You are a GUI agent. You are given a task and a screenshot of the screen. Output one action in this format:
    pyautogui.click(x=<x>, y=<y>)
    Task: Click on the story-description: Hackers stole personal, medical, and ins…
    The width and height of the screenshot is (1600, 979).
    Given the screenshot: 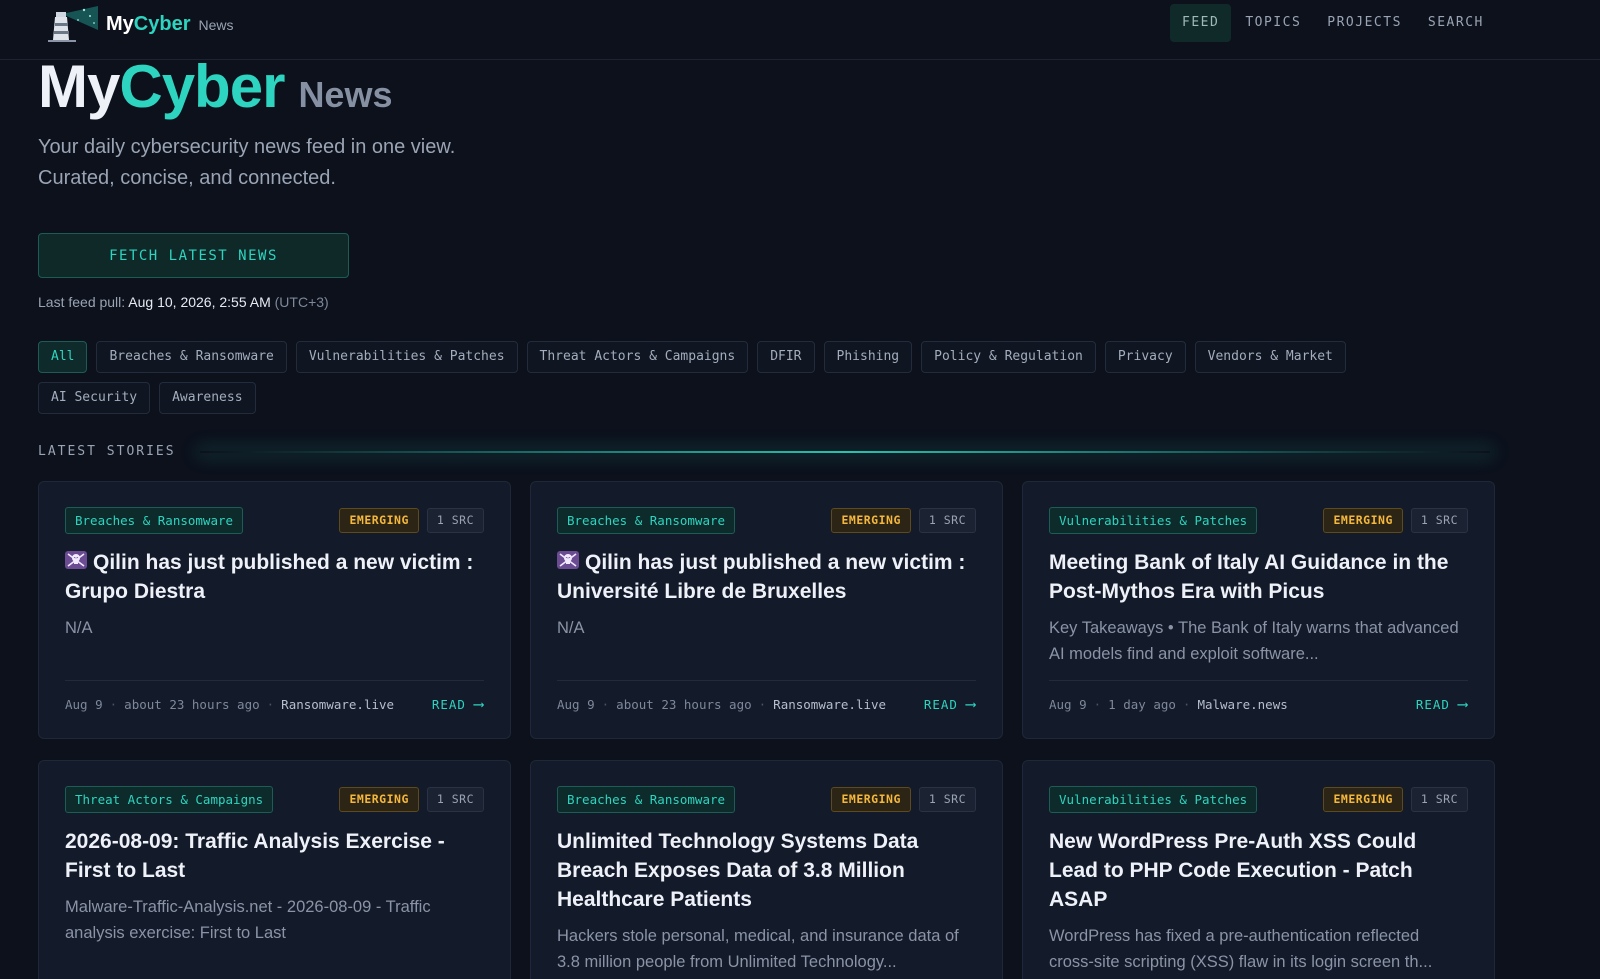 What is the action you would take?
    pyautogui.click(x=758, y=949)
    